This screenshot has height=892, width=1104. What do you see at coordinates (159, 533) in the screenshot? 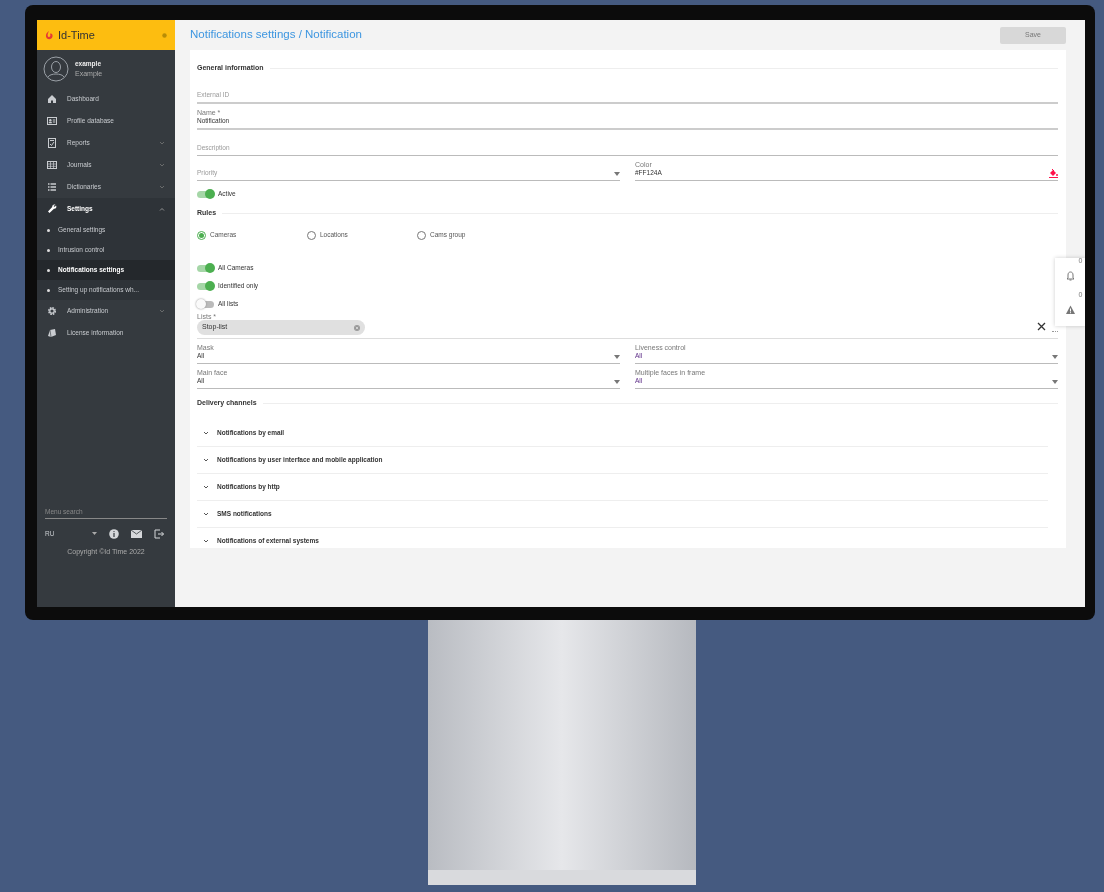
I see `logout-icon` at bounding box center [159, 533].